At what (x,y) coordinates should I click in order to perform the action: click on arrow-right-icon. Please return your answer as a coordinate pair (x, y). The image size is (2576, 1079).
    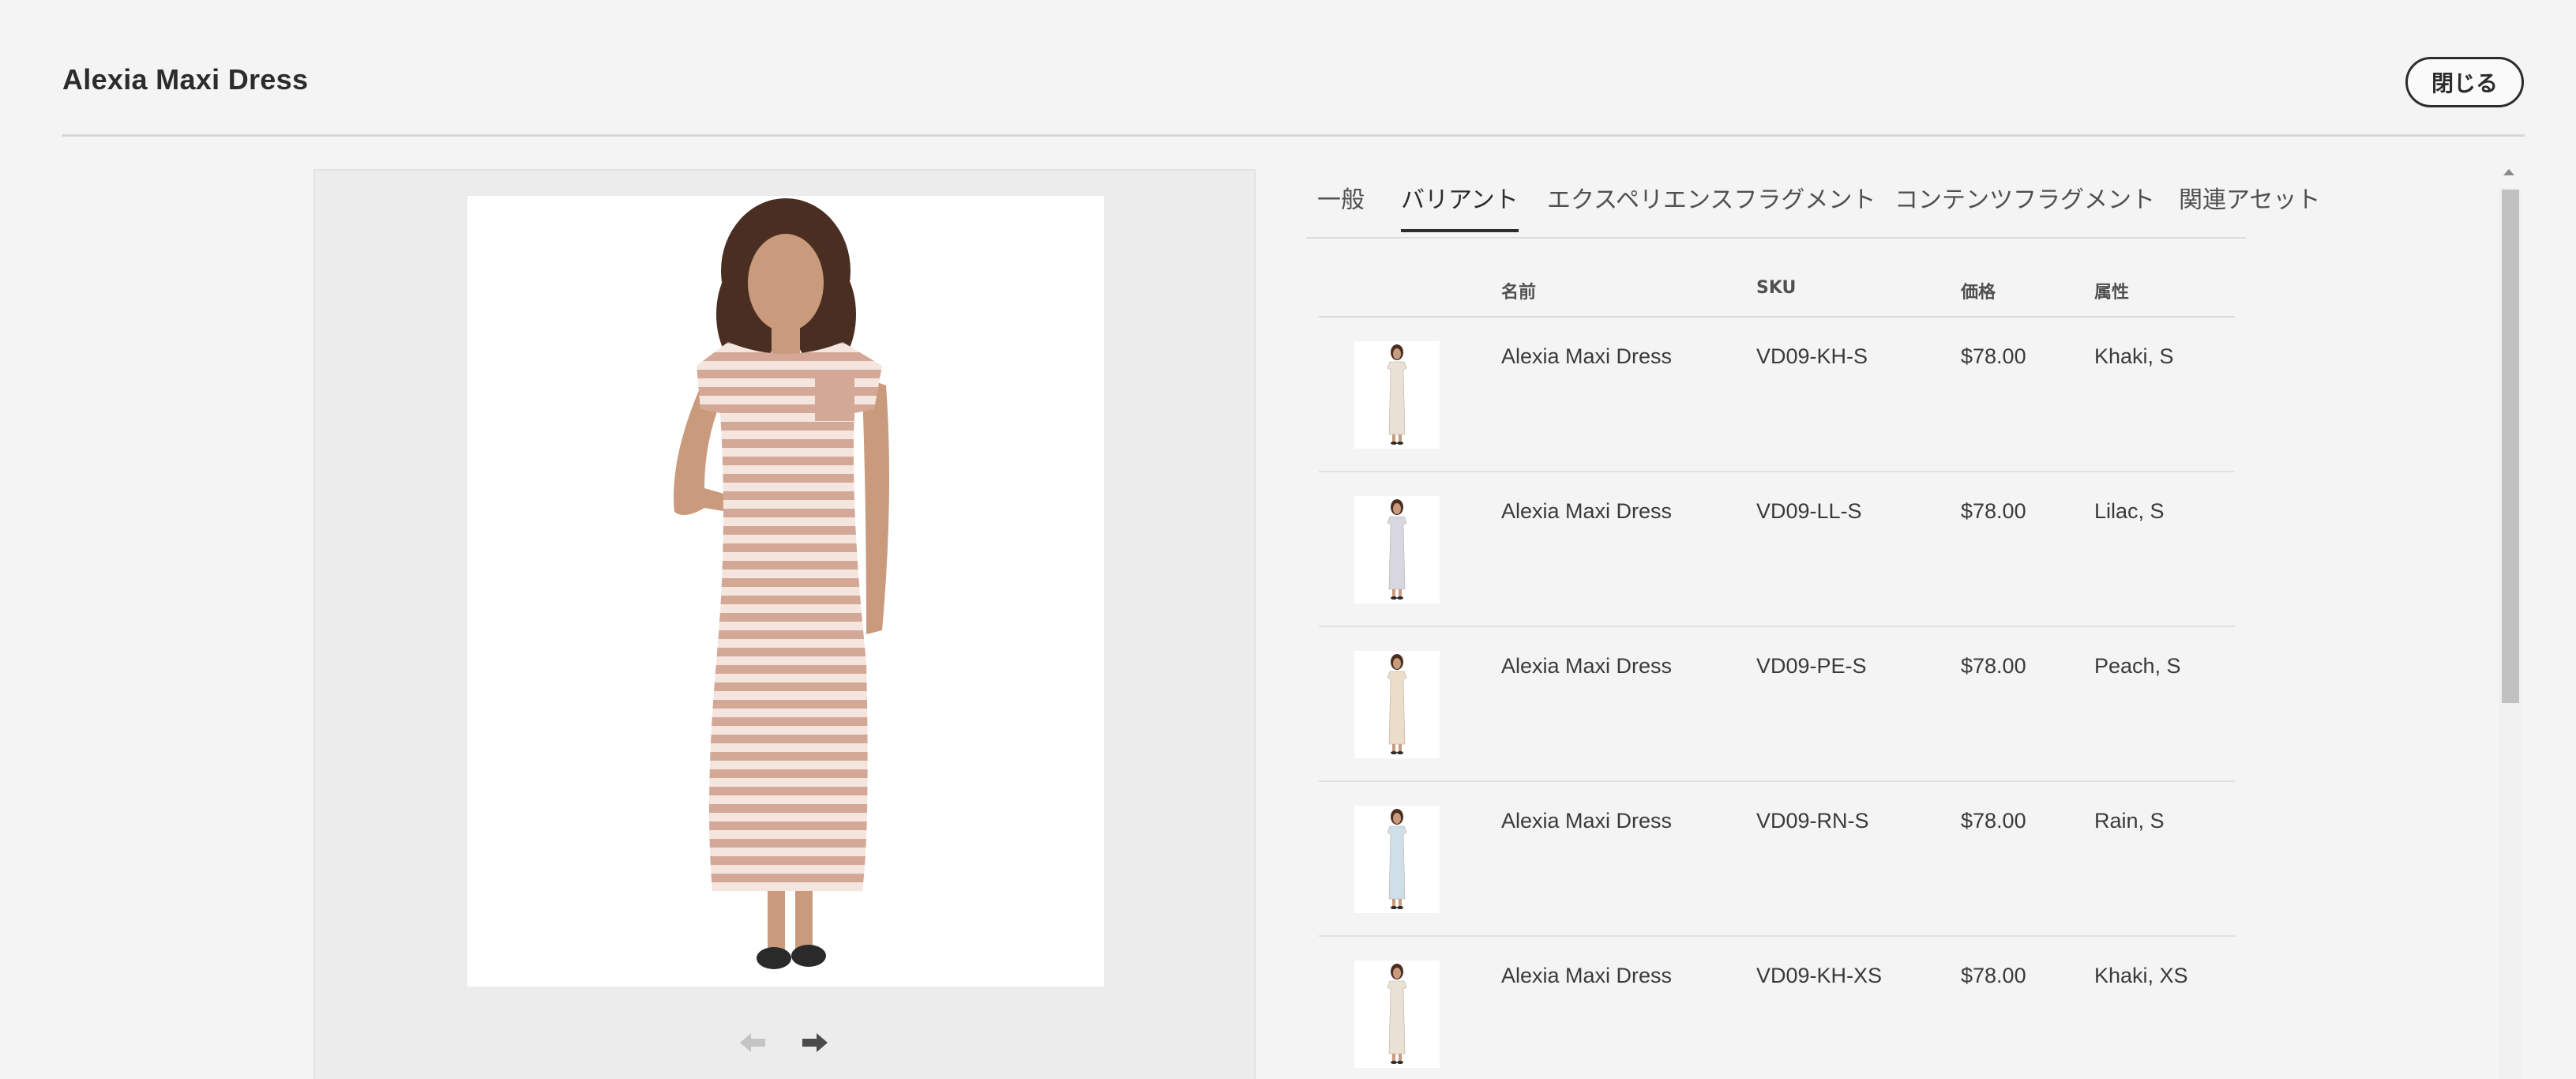
    Looking at the image, I should click on (815, 1043).